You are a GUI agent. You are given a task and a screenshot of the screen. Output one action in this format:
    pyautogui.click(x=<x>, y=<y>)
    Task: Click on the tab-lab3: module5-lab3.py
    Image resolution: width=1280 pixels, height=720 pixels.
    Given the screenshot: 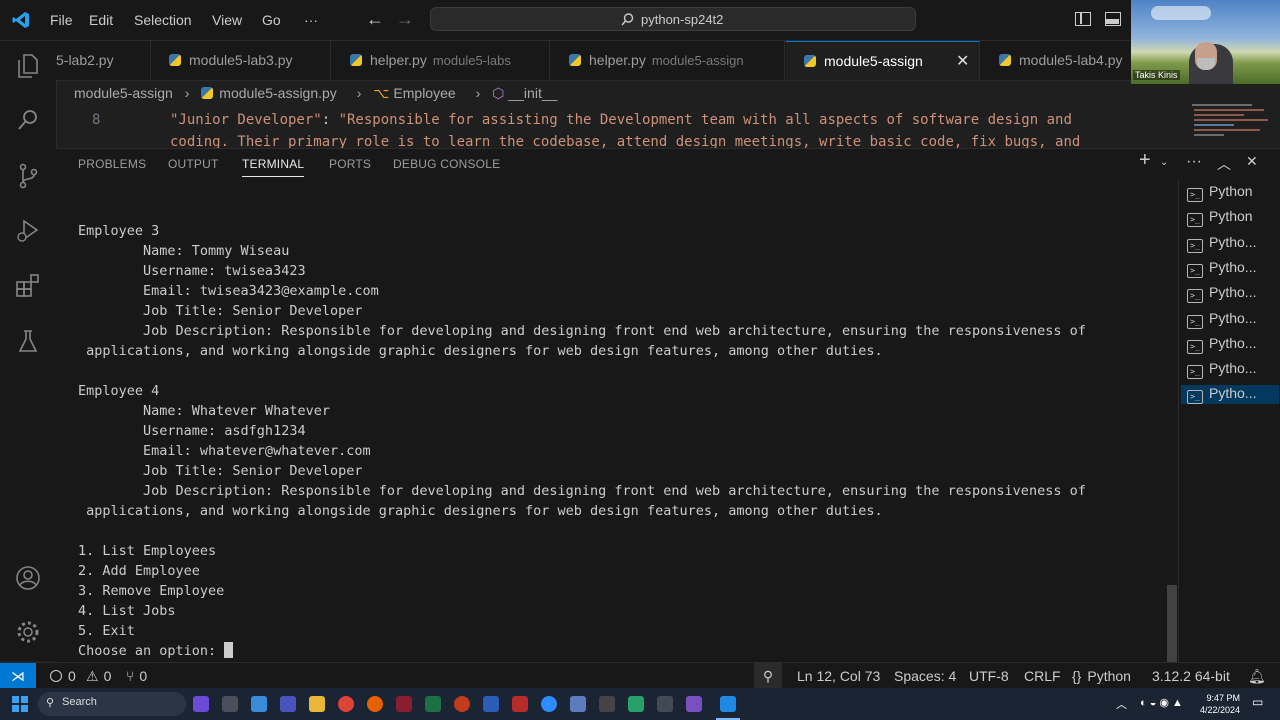 What is the action you would take?
    pyautogui.click(x=241, y=60)
    